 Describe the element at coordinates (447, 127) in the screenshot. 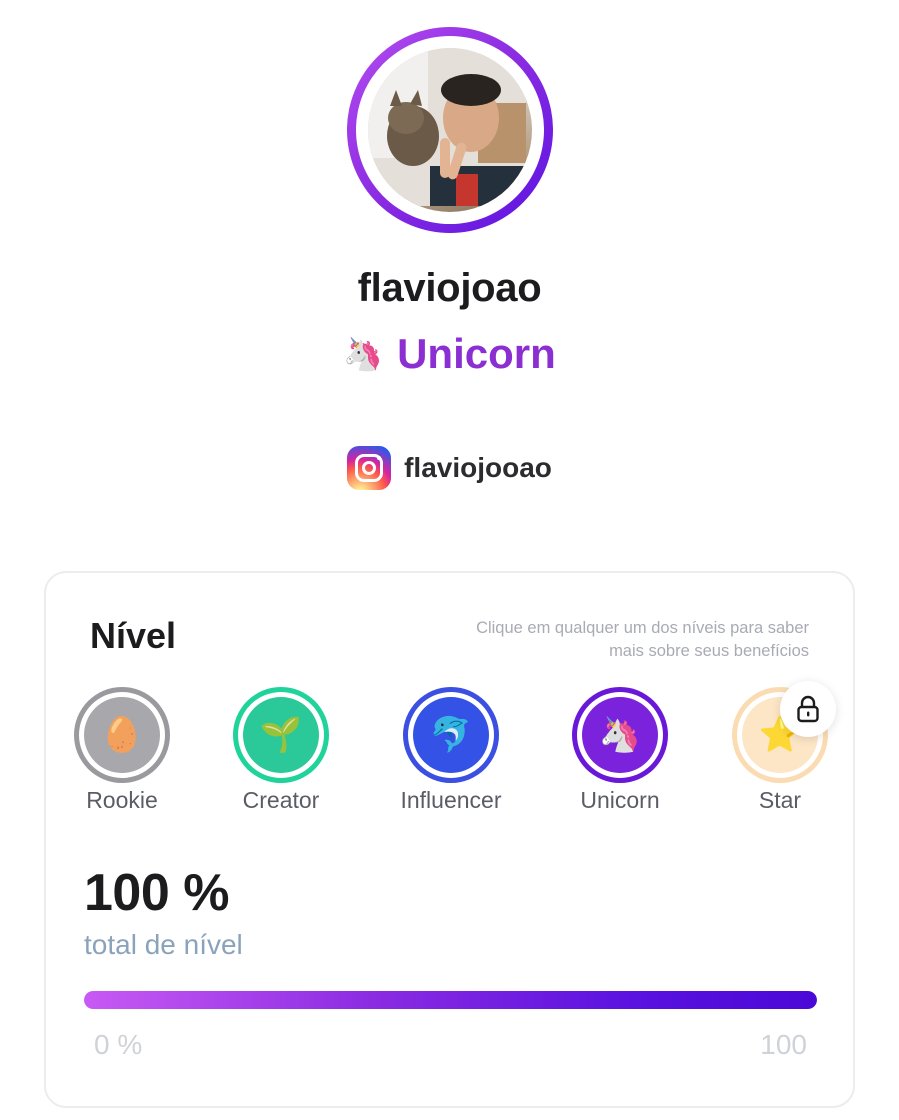

I see `avatar-photo-illustration` at that location.